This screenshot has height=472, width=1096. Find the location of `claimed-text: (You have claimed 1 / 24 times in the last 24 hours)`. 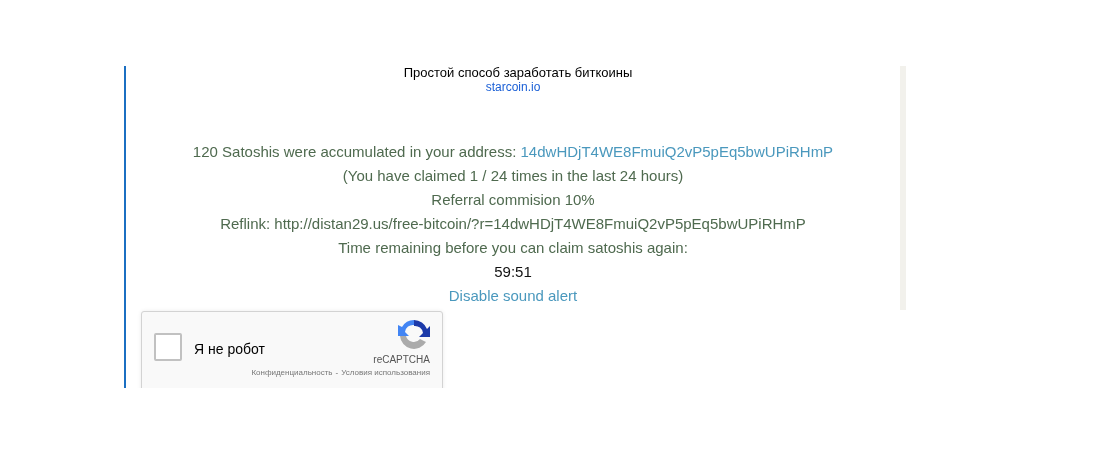

claimed-text: (You have claimed 1 / 24 times in the last 24 hours) is located at coordinates (513, 176).